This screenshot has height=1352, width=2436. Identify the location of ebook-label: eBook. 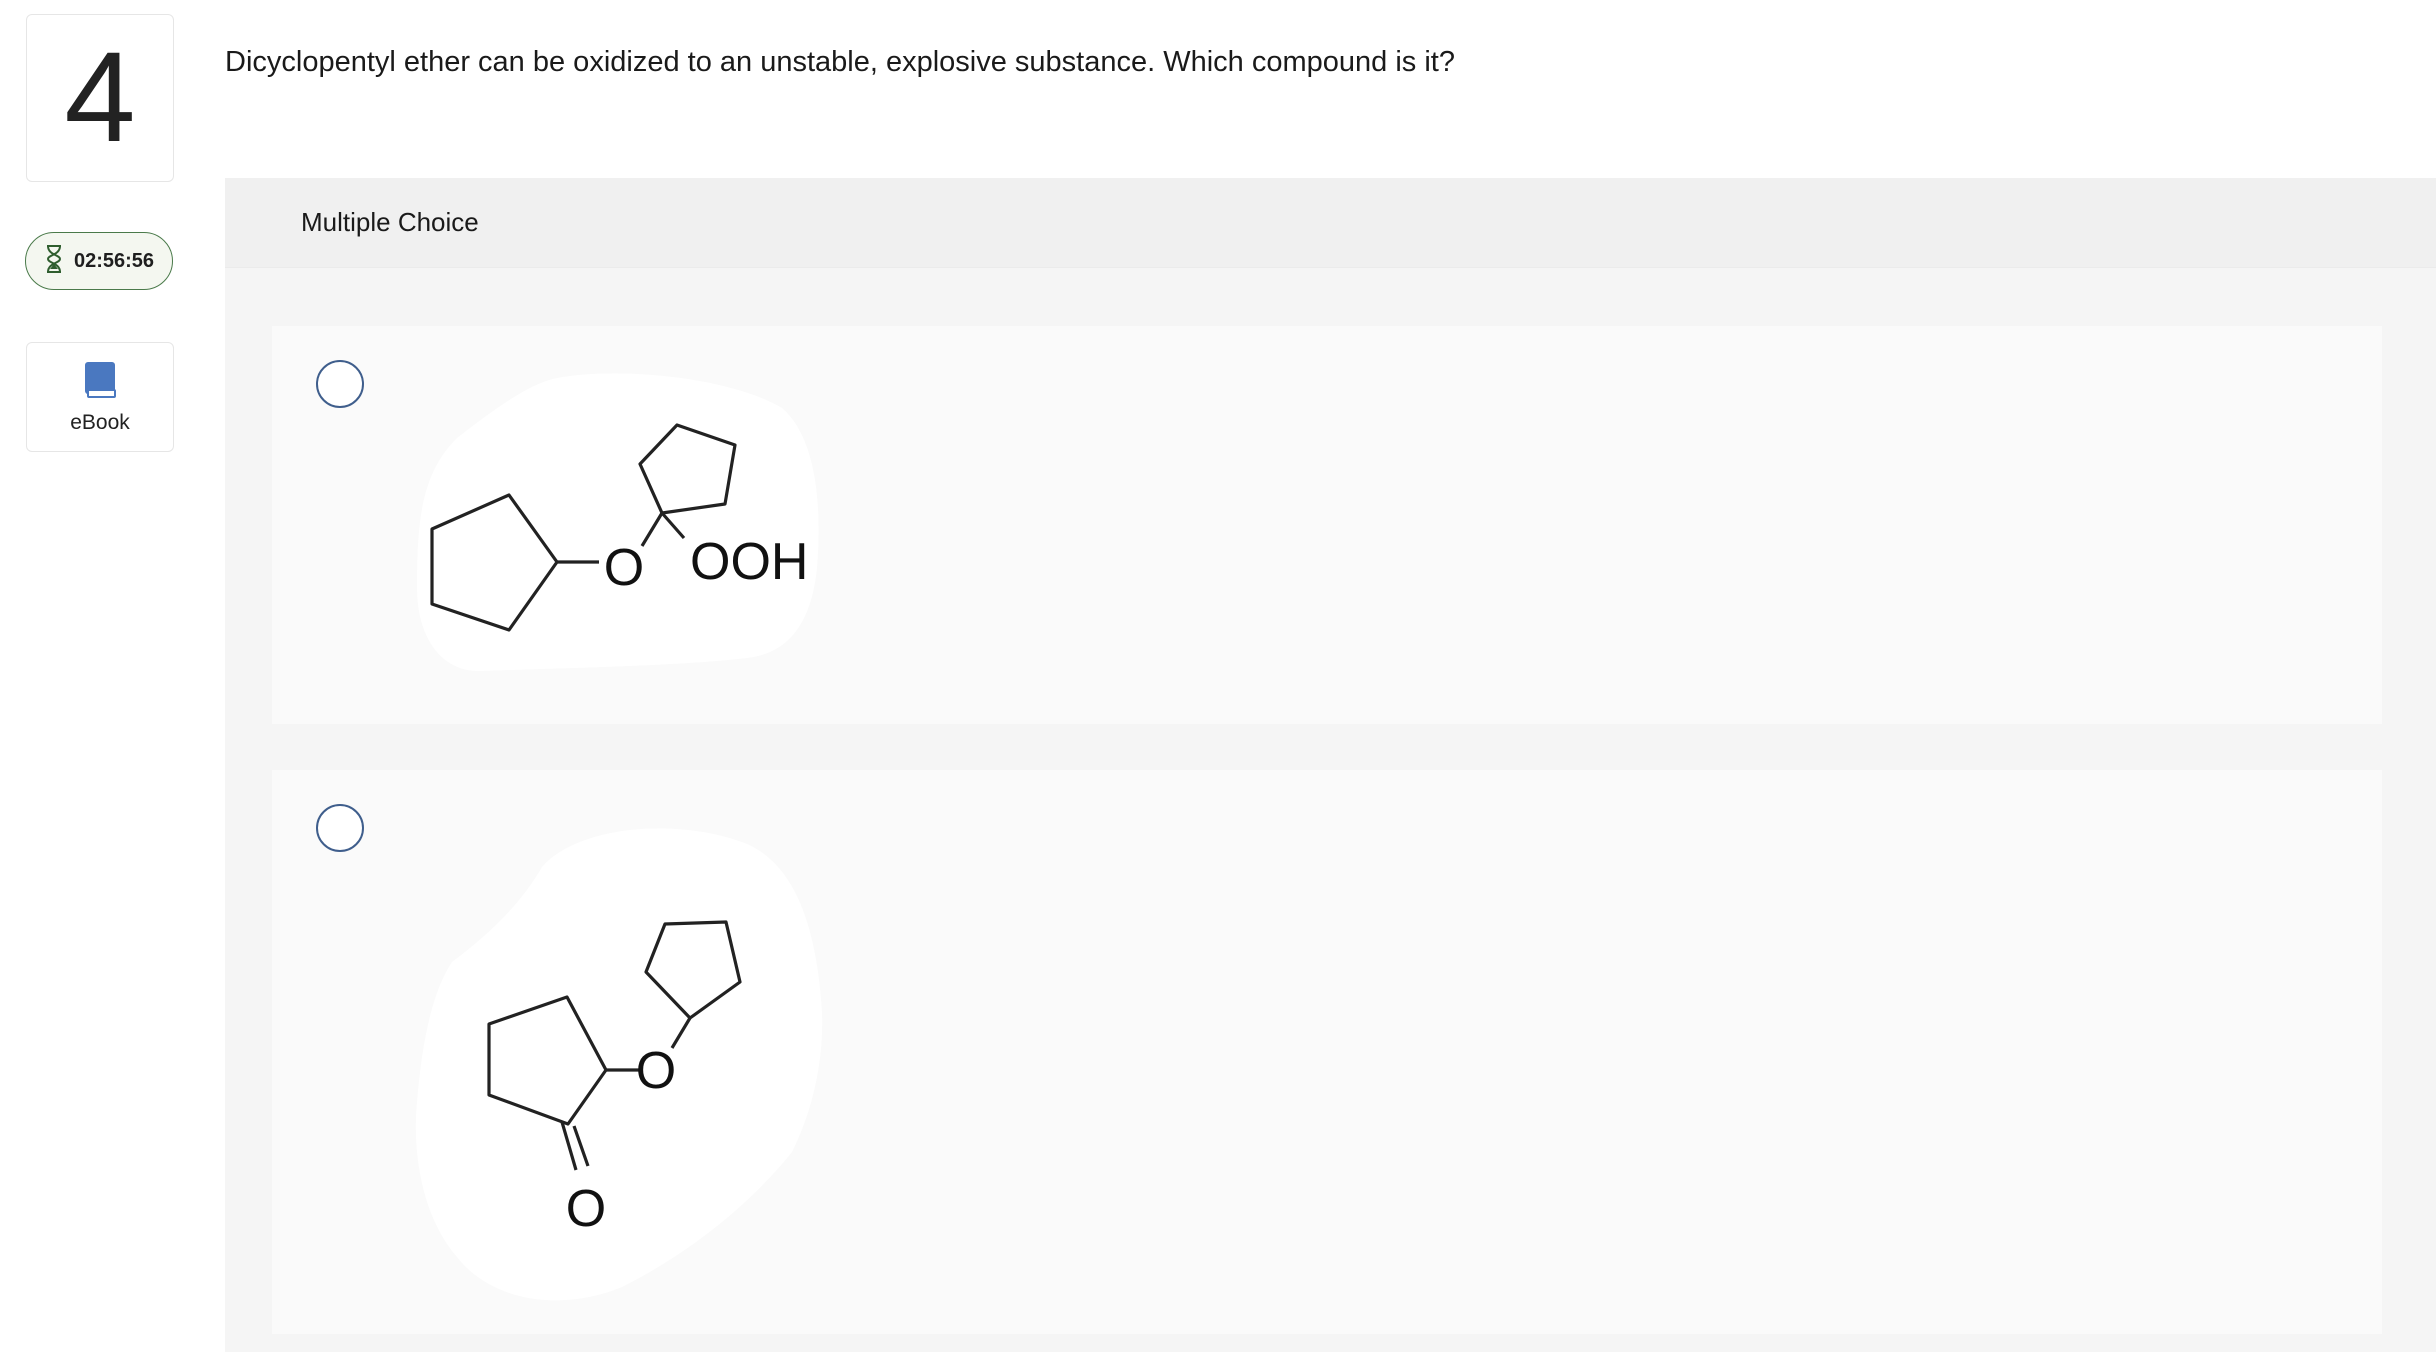
(100, 422).